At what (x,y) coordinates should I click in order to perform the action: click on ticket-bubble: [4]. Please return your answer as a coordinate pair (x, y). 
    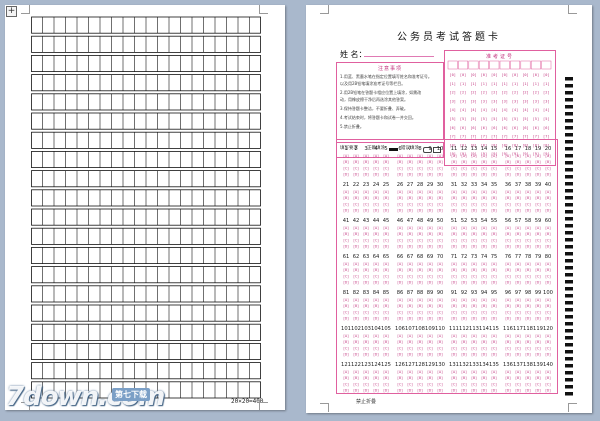
    Looking at the image, I should click on (536, 110).